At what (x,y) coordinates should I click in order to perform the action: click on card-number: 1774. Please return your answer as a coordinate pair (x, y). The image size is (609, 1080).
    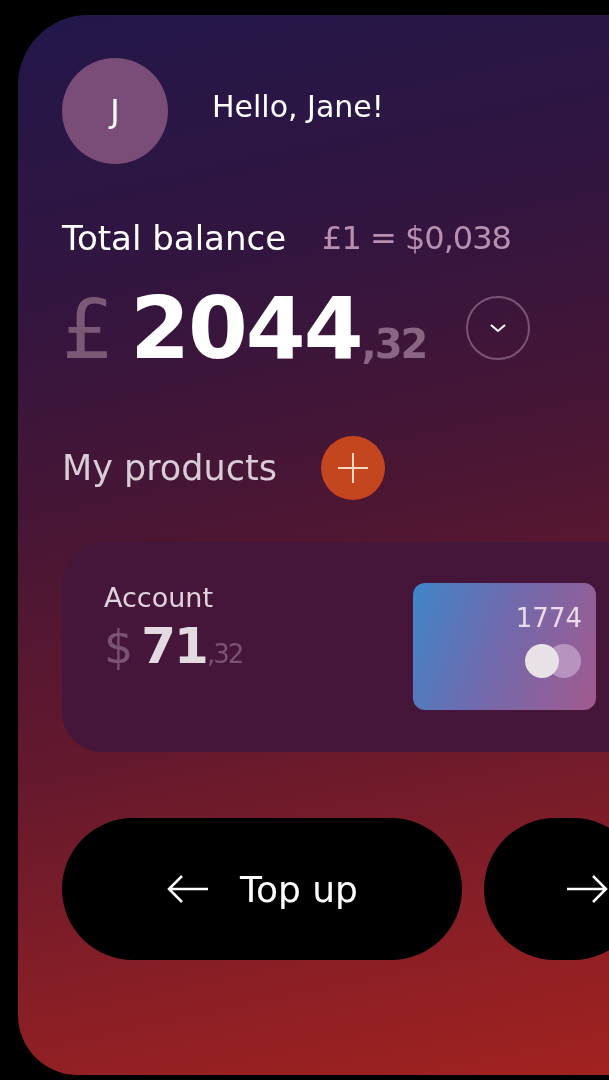
    Looking at the image, I should click on (548, 618).